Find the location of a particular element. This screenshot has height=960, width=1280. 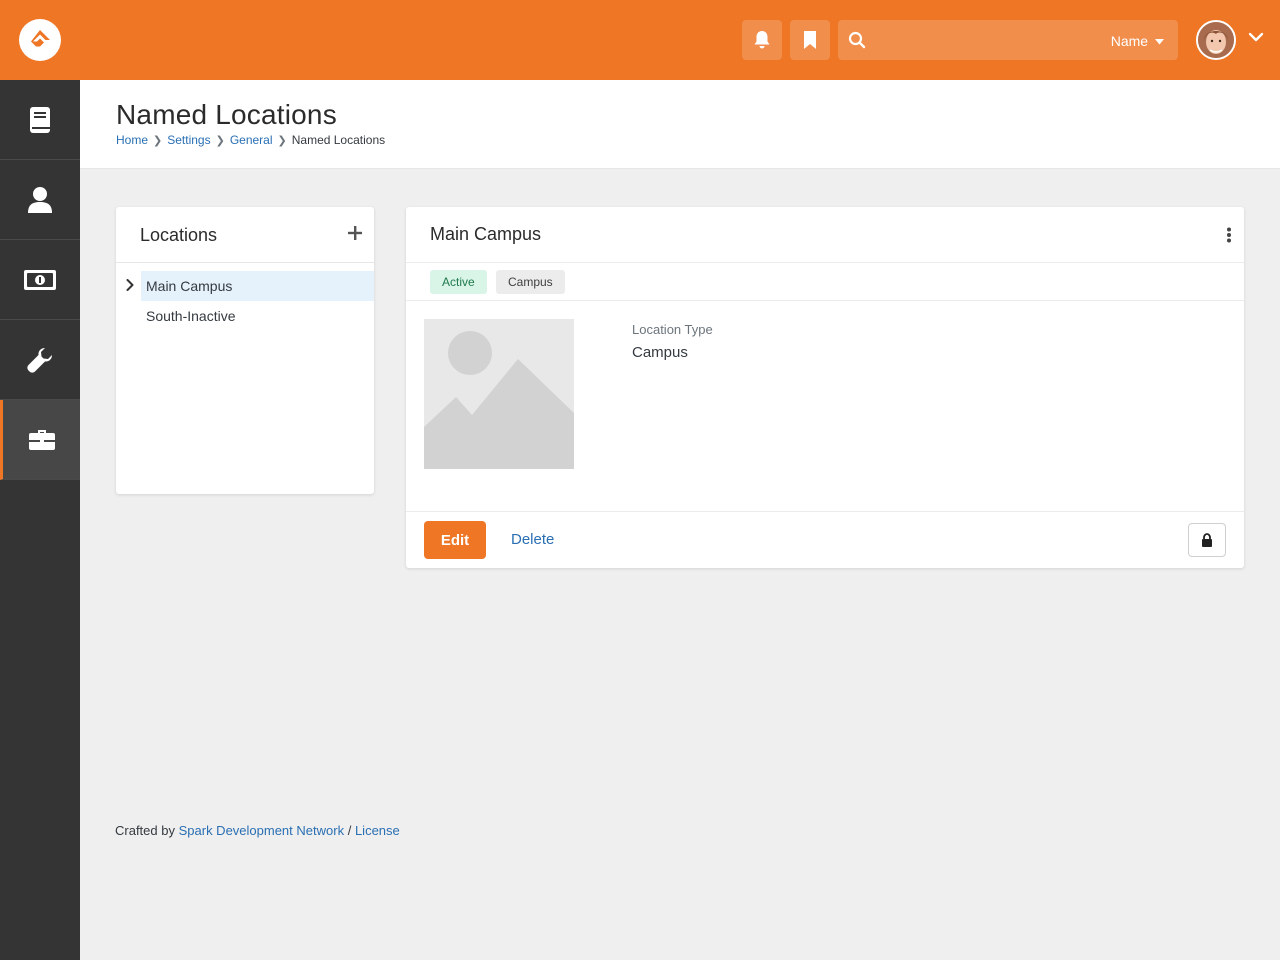

delete-button: Delete is located at coordinates (532, 539).